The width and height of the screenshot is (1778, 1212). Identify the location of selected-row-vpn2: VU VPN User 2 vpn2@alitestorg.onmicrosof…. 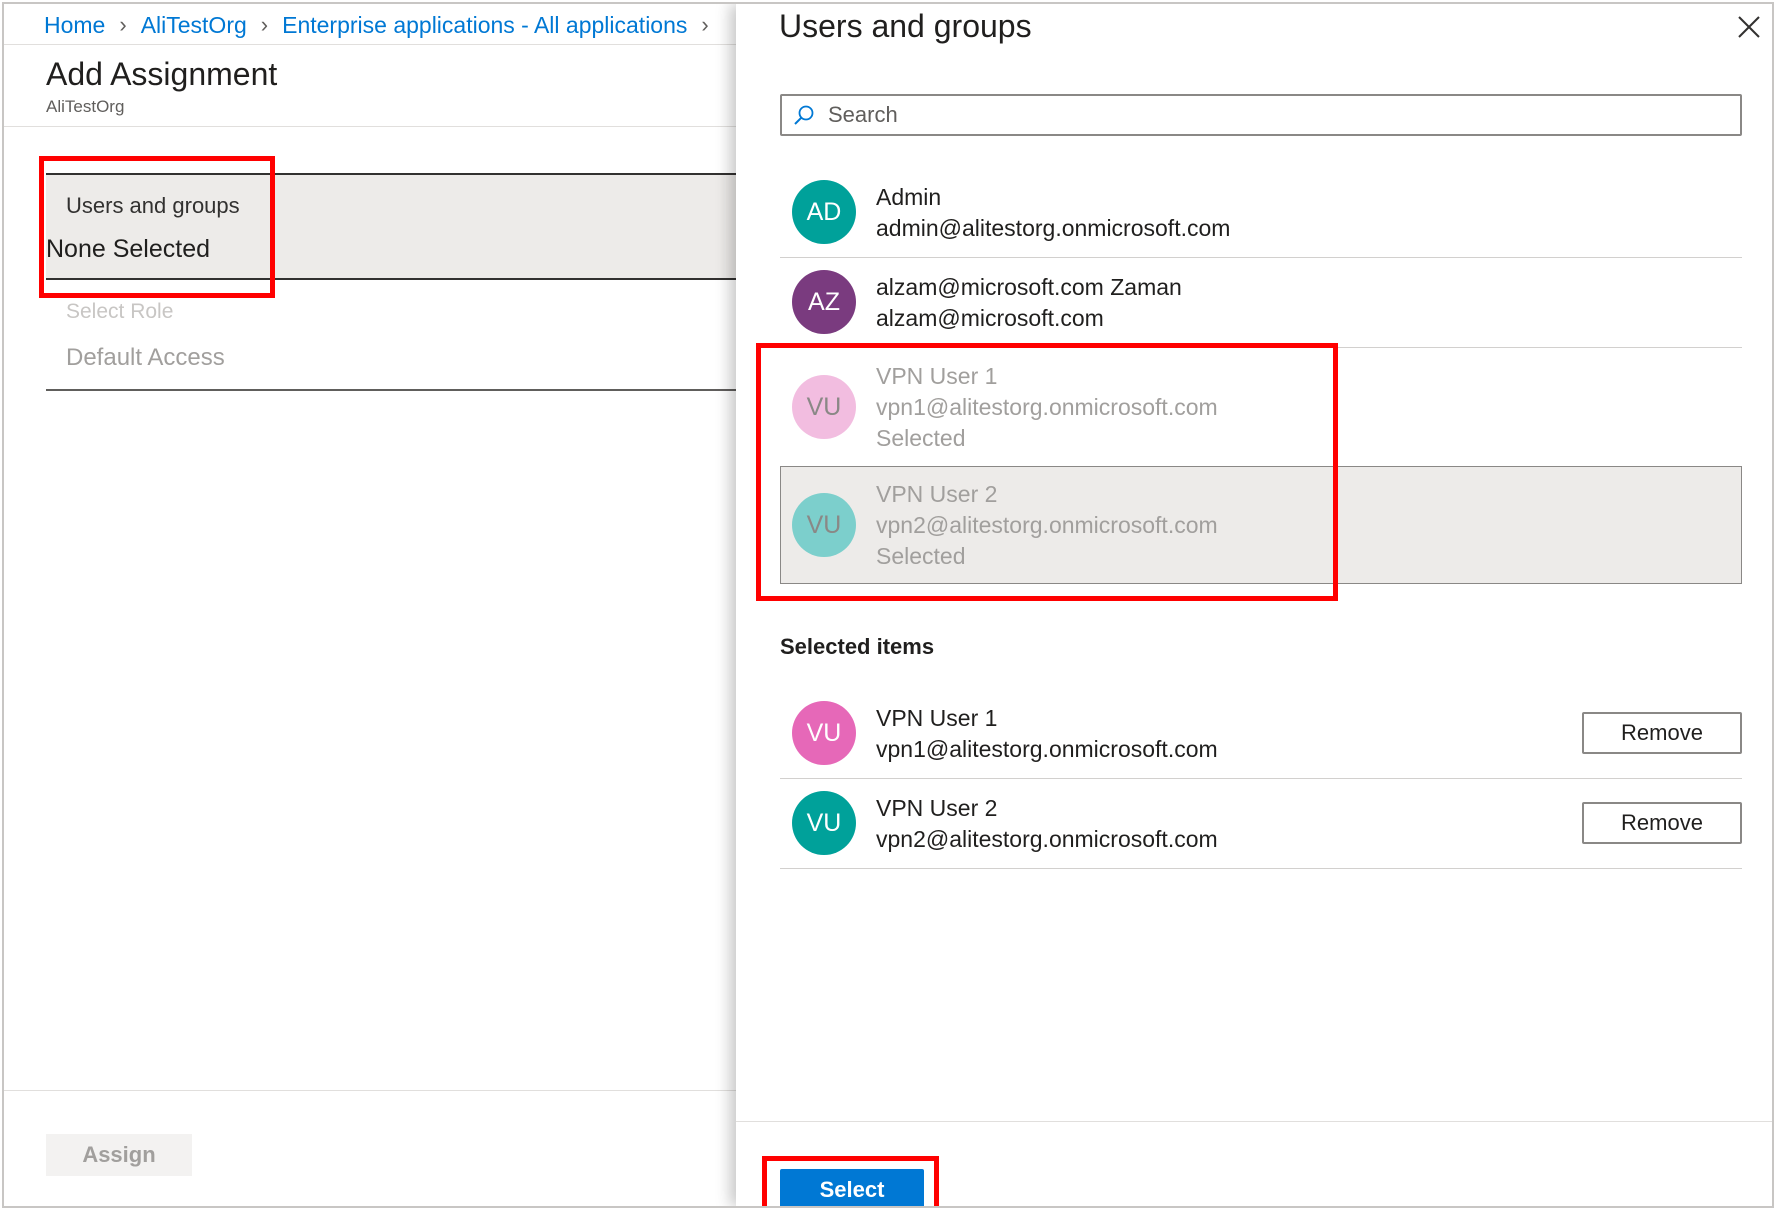
(1261, 824).